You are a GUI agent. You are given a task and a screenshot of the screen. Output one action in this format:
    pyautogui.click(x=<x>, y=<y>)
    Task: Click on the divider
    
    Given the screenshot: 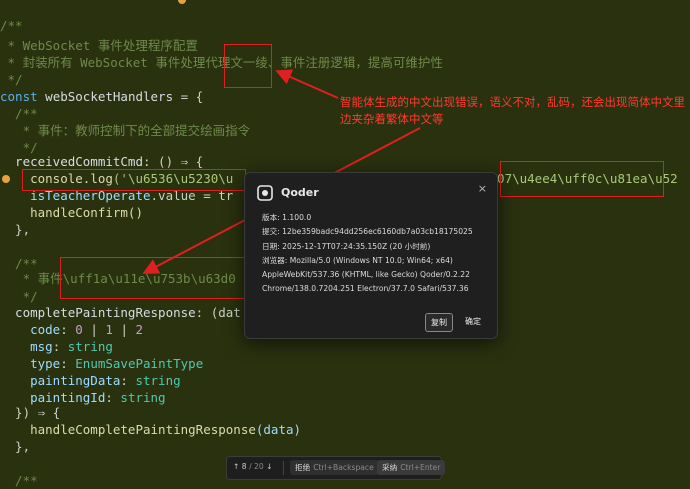 What is the action you would take?
    pyautogui.click(x=283, y=468)
    